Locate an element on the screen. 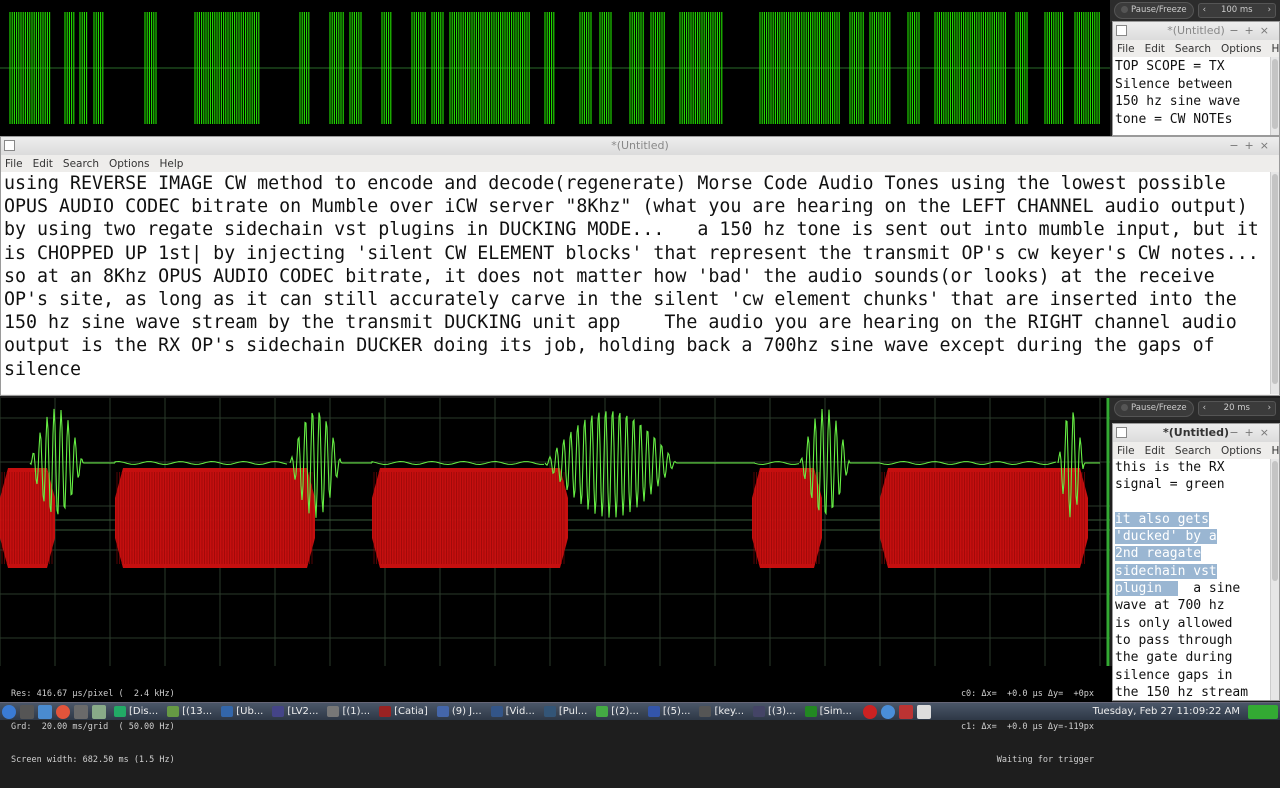  file-manager-launcher-icon is located at coordinates (45, 711).